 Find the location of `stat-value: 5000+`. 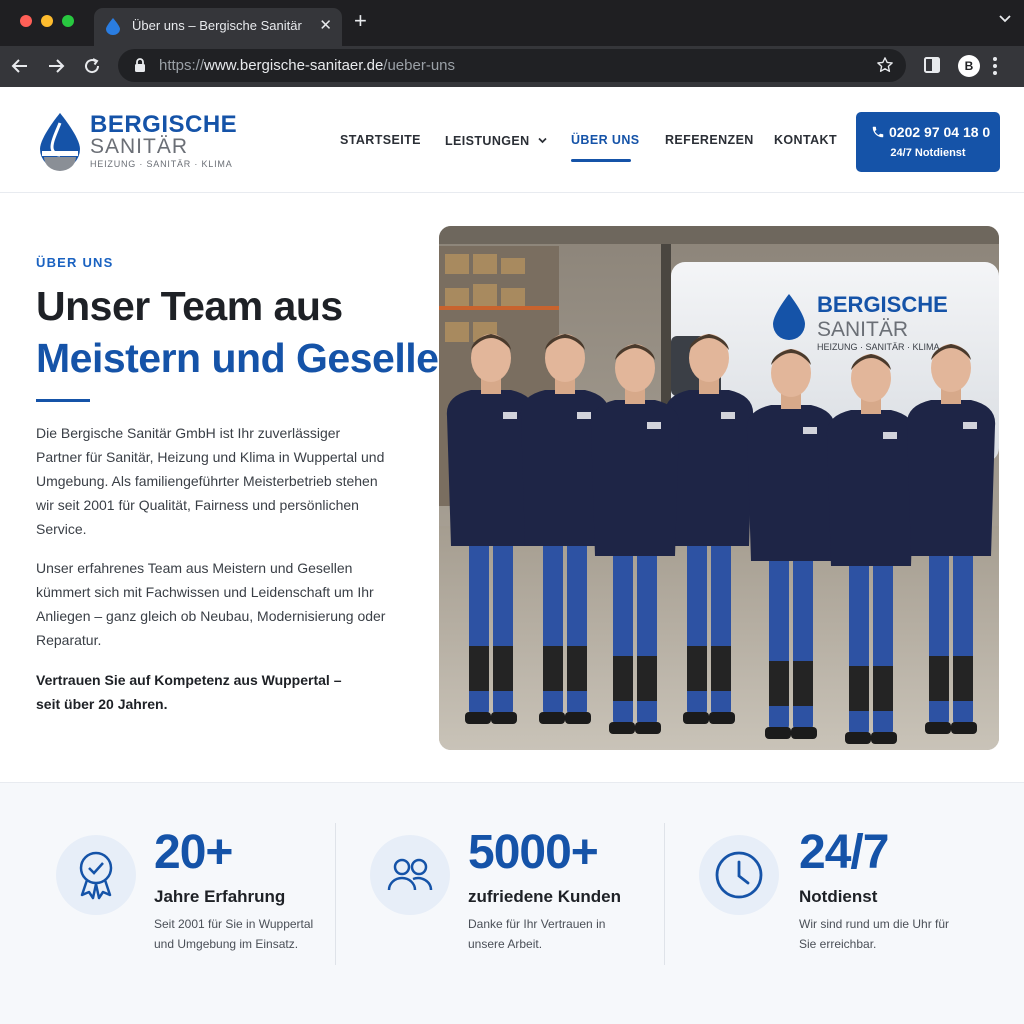

stat-value: 5000+ is located at coordinates (533, 852).